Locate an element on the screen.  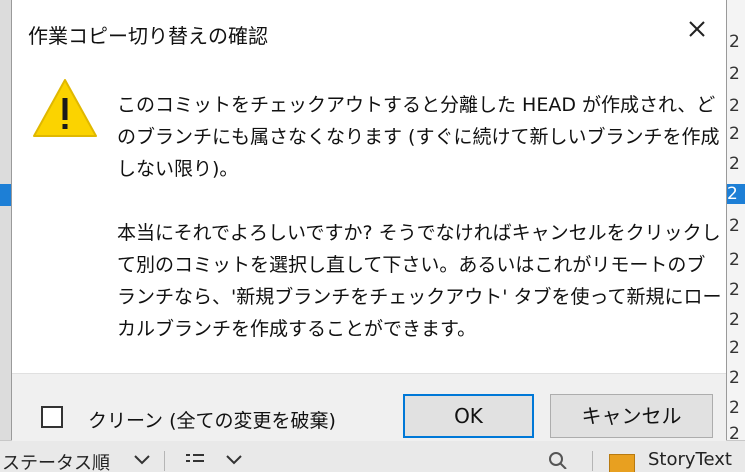
sort-order-label: ステータス順 is located at coordinates (56, 460).